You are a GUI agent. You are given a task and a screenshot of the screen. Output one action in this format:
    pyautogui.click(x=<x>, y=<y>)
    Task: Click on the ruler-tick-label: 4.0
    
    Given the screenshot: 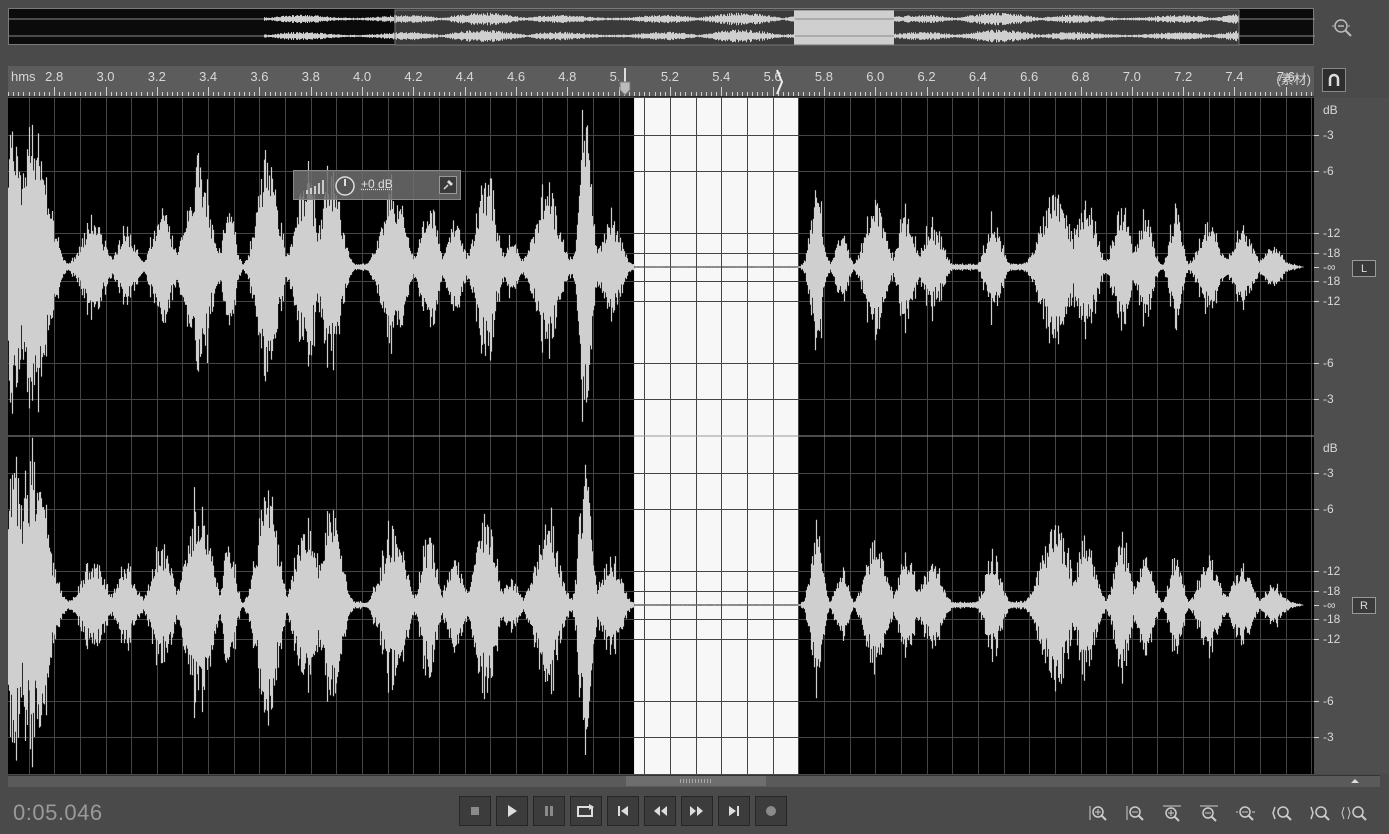 What is the action you would take?
    pyautogui.click(x=362, y=76)
    